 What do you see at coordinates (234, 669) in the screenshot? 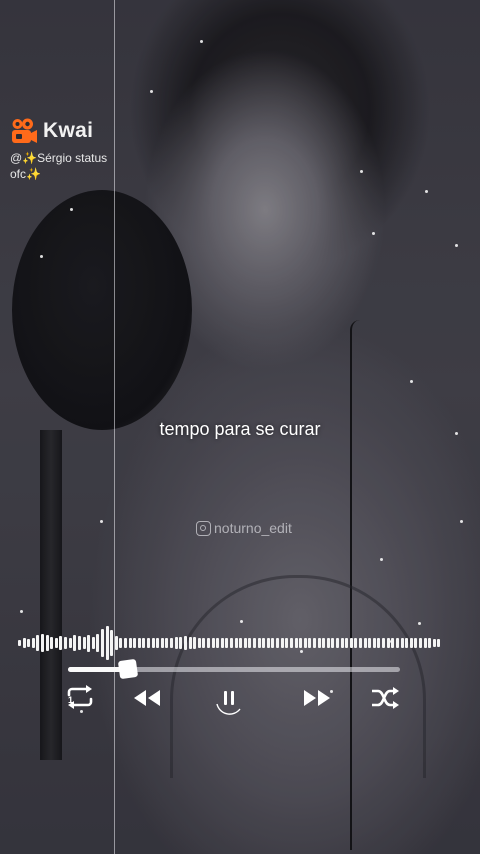
I see `progress-bar` at bounding box center [234, 669].